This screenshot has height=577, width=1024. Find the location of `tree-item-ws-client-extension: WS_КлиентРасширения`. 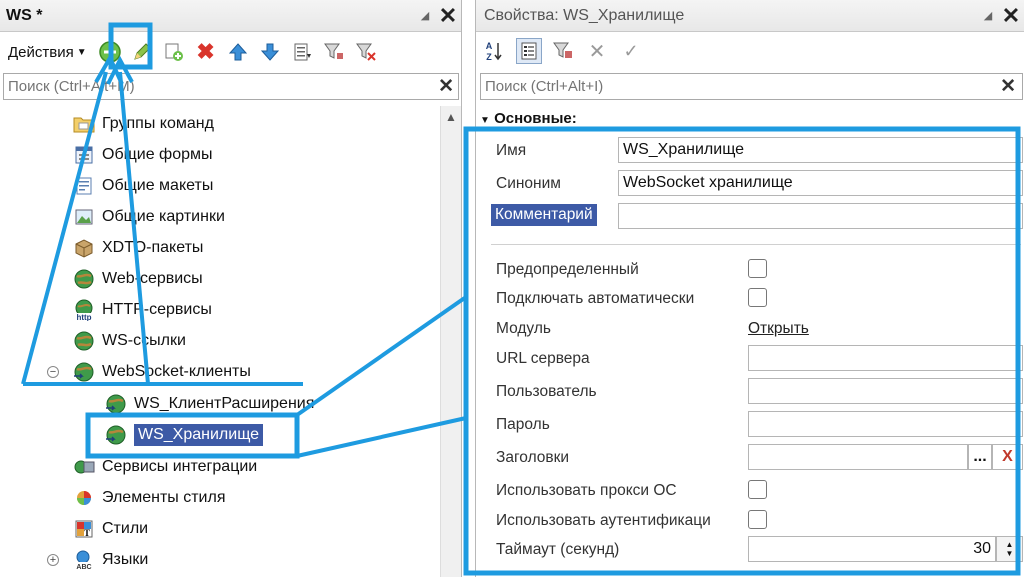

tree-item-ws-client-extension: WS_КлиентРасширения is located at coordinates (209, 404).